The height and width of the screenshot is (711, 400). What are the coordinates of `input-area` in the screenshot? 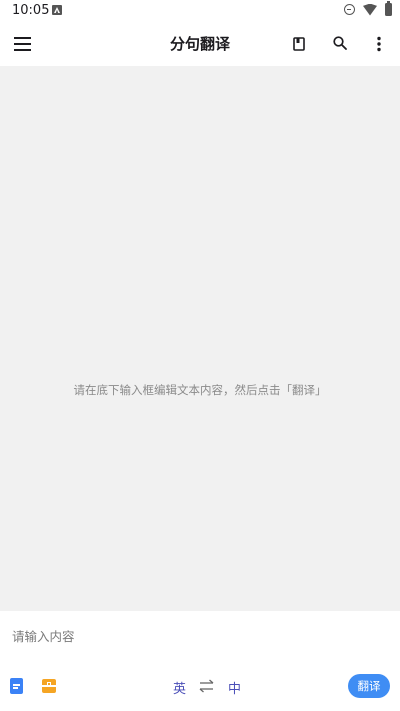 It's located at (200, 636).